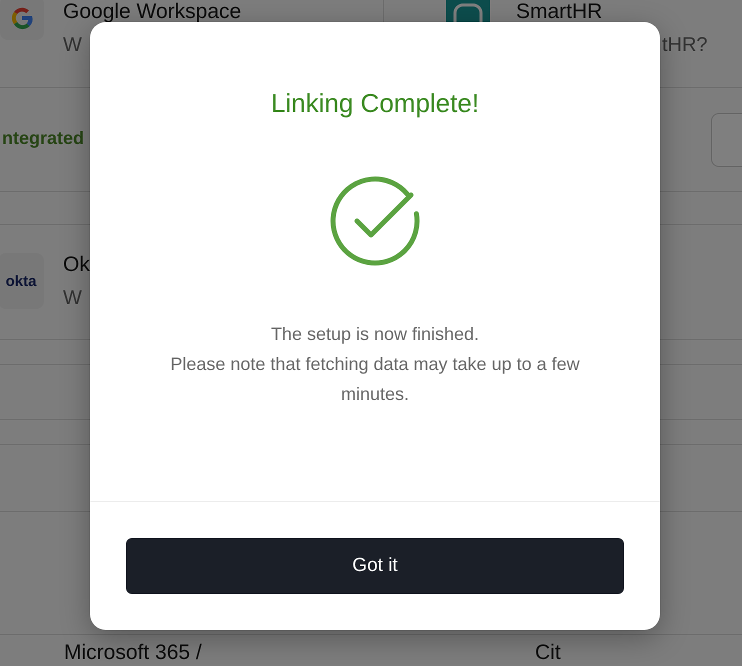 Image resolution: width=742 pixels, height=666 pixels. Describe the element at coordinates (684, 45) in the screenshot. I see `app-description: tHR?` at that location.